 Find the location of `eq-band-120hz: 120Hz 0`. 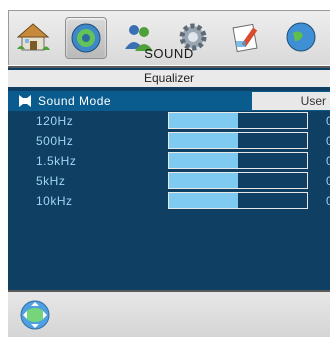

eq-band-120hz: 120Hz 0 is located at coordinates (169, 121).